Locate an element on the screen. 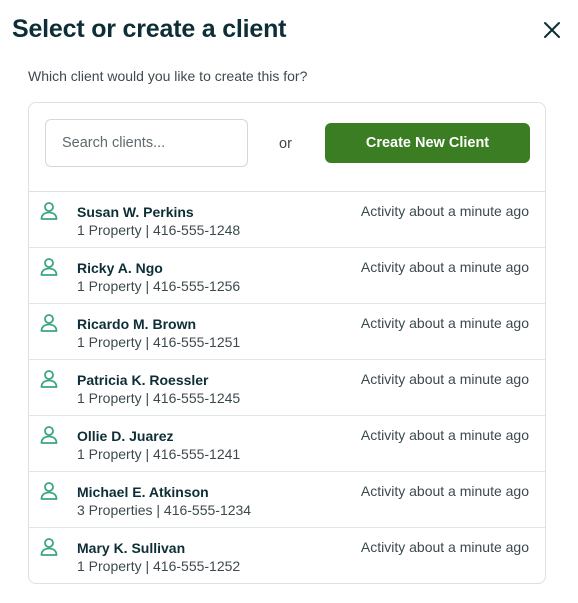 This screenshot has width=578, height=603. client-meta: 1 Property | 416-555-1251 is located at coordinates (159, 342).